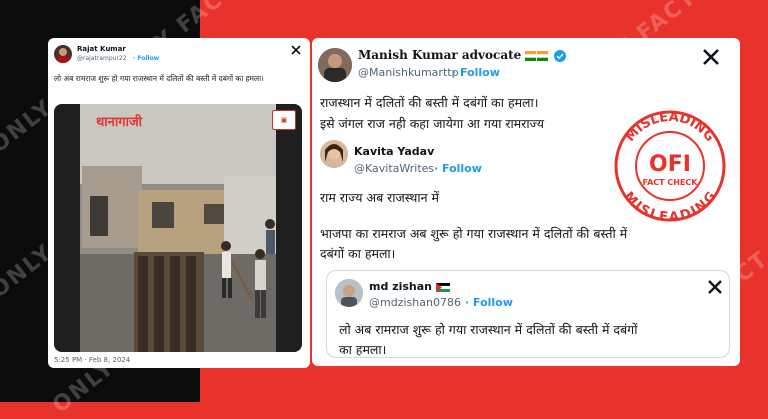  I want to click on misleading-stamp: MISLEADING MISLEADING OFI FACT CHECK, so click(670, 167).